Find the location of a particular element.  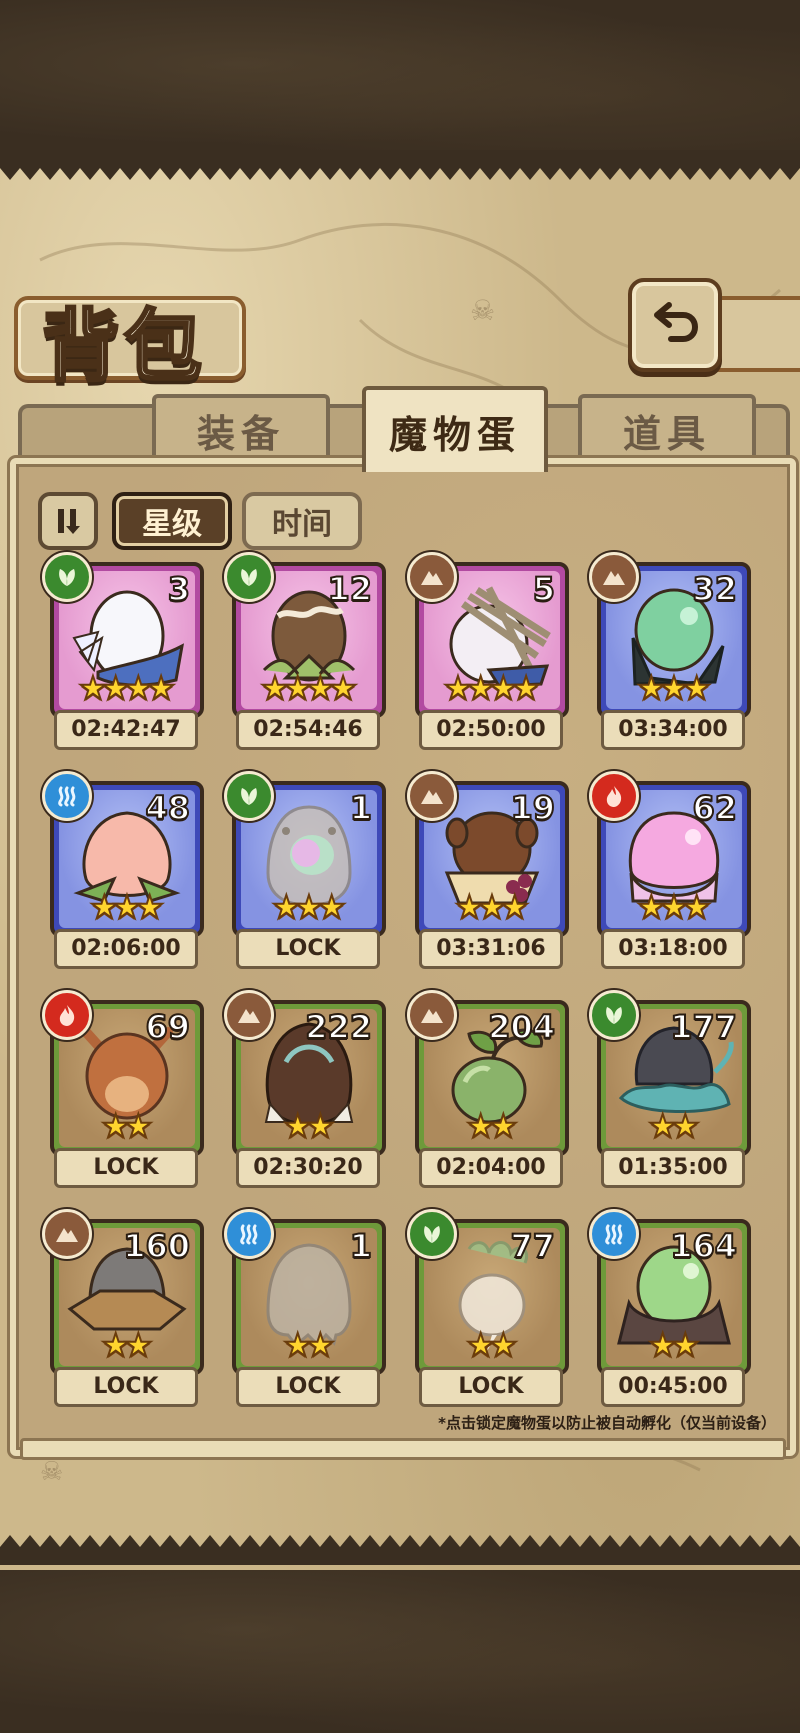

tab-items: 道具 is located at coordinates (667, 428).